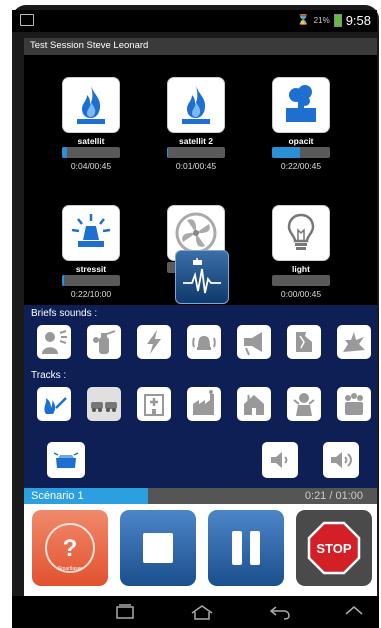 The image size is (381, 628). What do you see at coordinates (303, 20) in the screenshot?
I see `alarm-icon: ⌛` at bounding box center [303, 20].